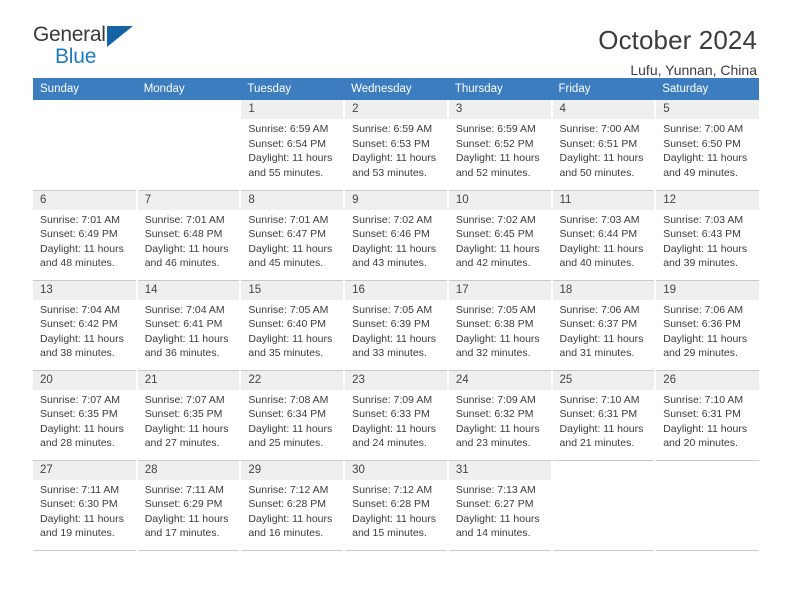 The height and width of the screenshot is (612, 792). What do you see at coordinates (597, 172) in the screenshot?
I see `daylight-text-line2: and 50 minutes.` at bounding box center [597, 172].